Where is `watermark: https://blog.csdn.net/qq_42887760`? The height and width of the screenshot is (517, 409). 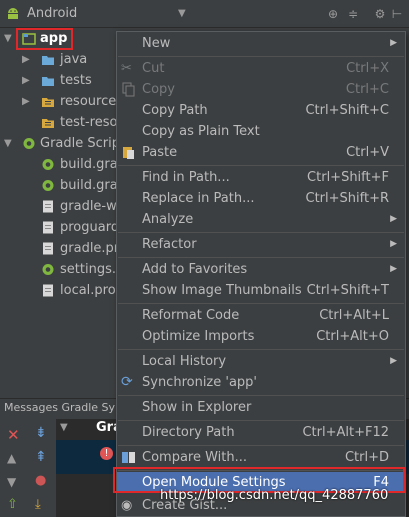 watermark: https://blog.csdn.net/qq_42887760 is located at coordinates (274, 495).